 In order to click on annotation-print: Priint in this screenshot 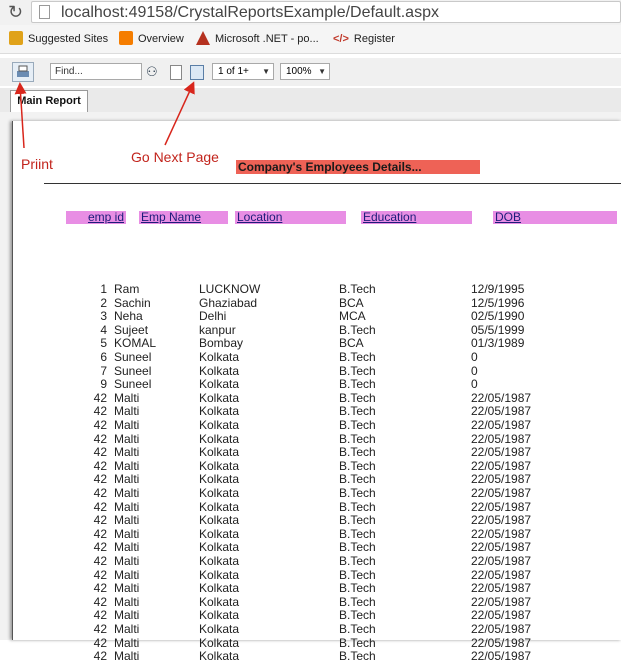, I will do `click(37, 164)`.